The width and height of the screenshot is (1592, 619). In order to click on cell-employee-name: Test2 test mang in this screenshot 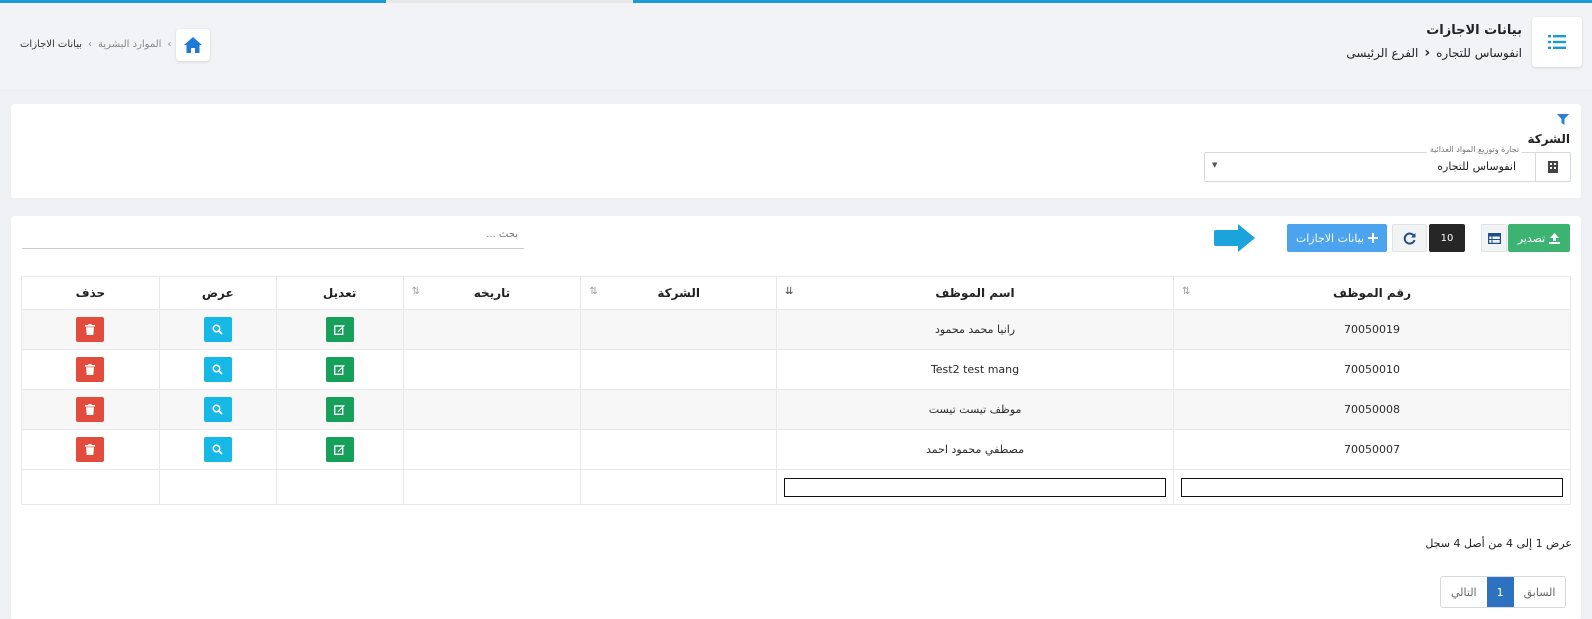, I will do `click(975, 369)`.